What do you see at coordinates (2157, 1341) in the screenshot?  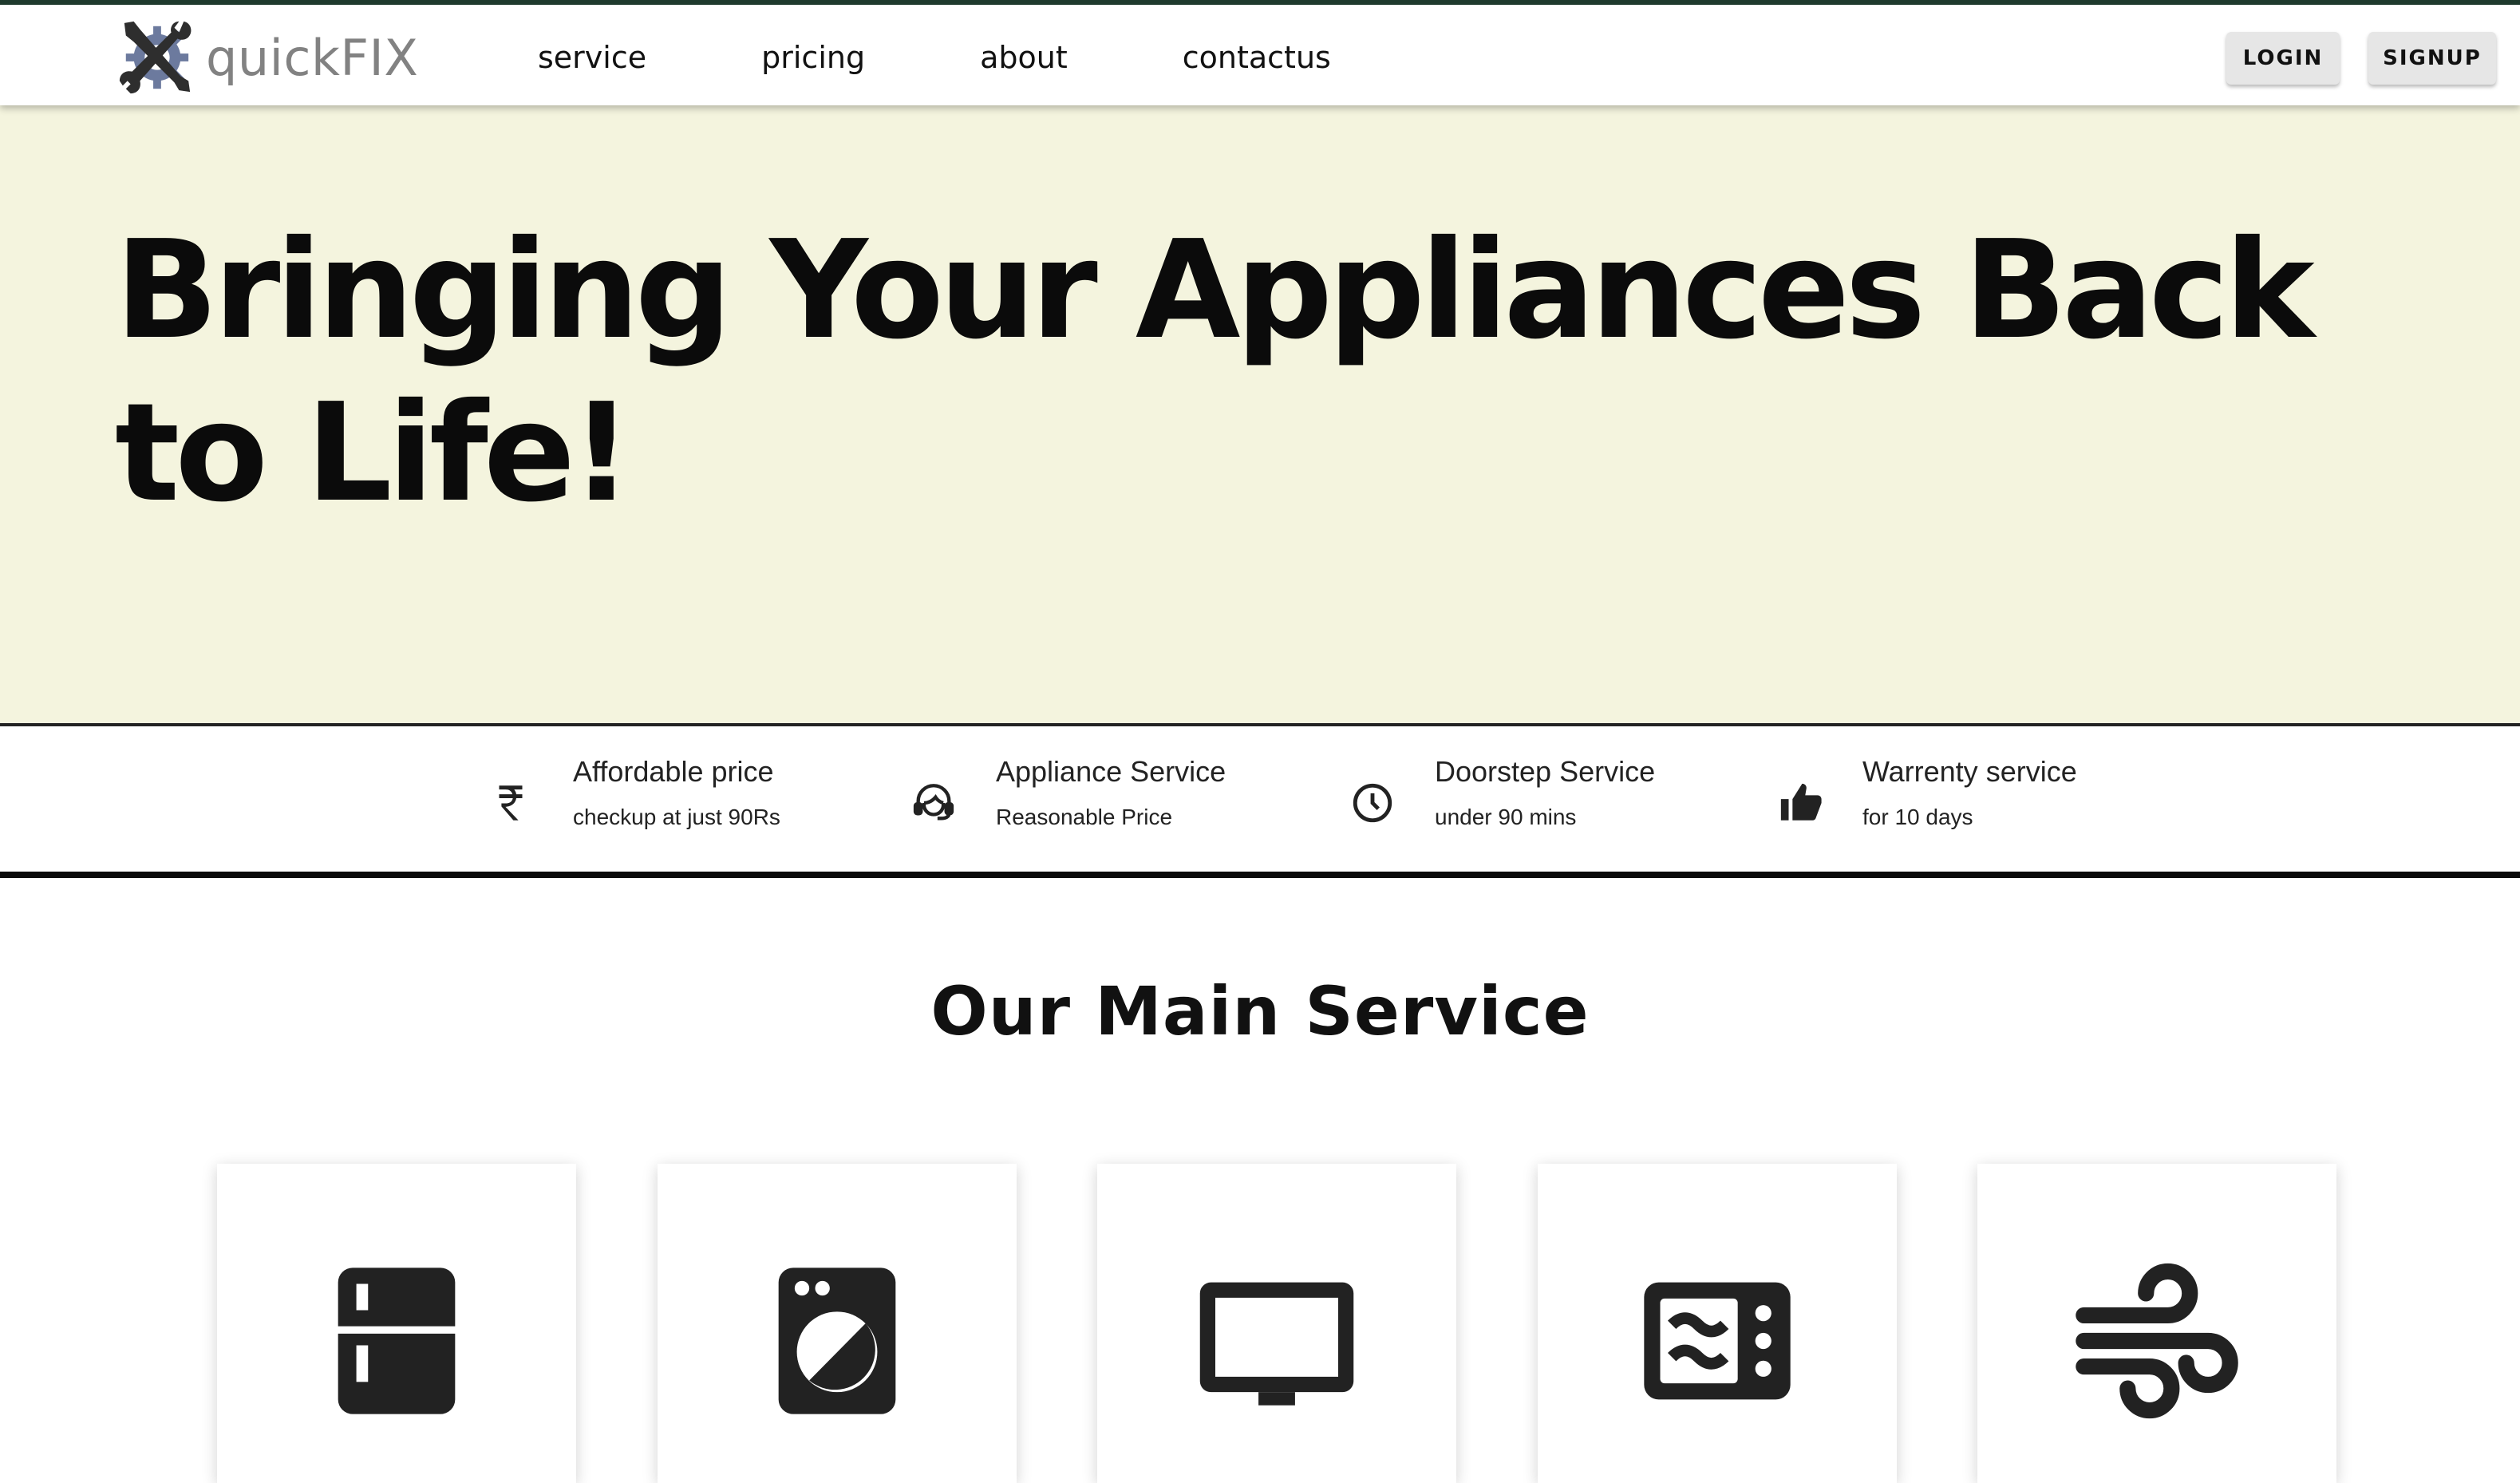 I see `air-conditioner-icon` at bounding box center [2157, 1341].